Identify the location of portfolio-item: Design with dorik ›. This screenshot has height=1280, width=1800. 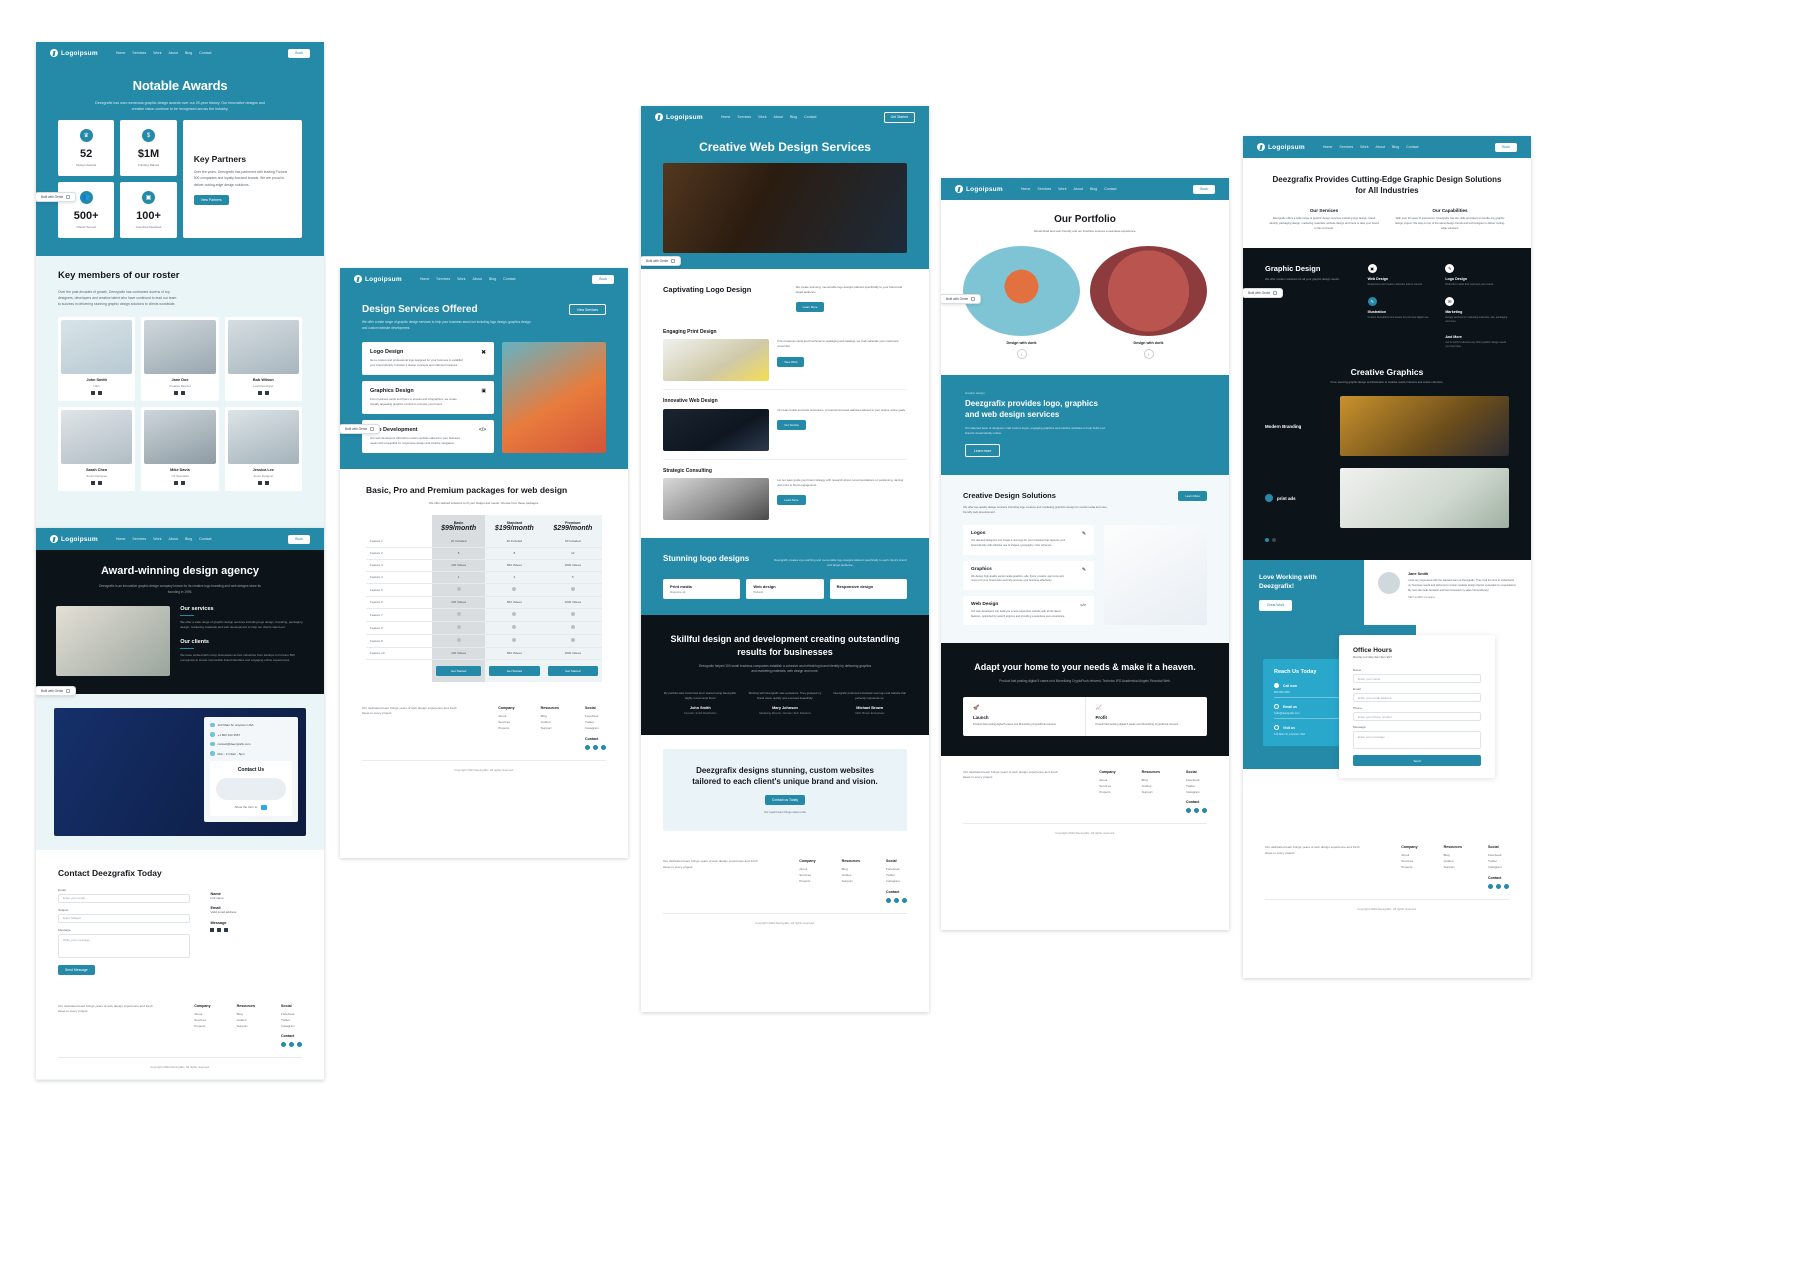
(1148, 303).